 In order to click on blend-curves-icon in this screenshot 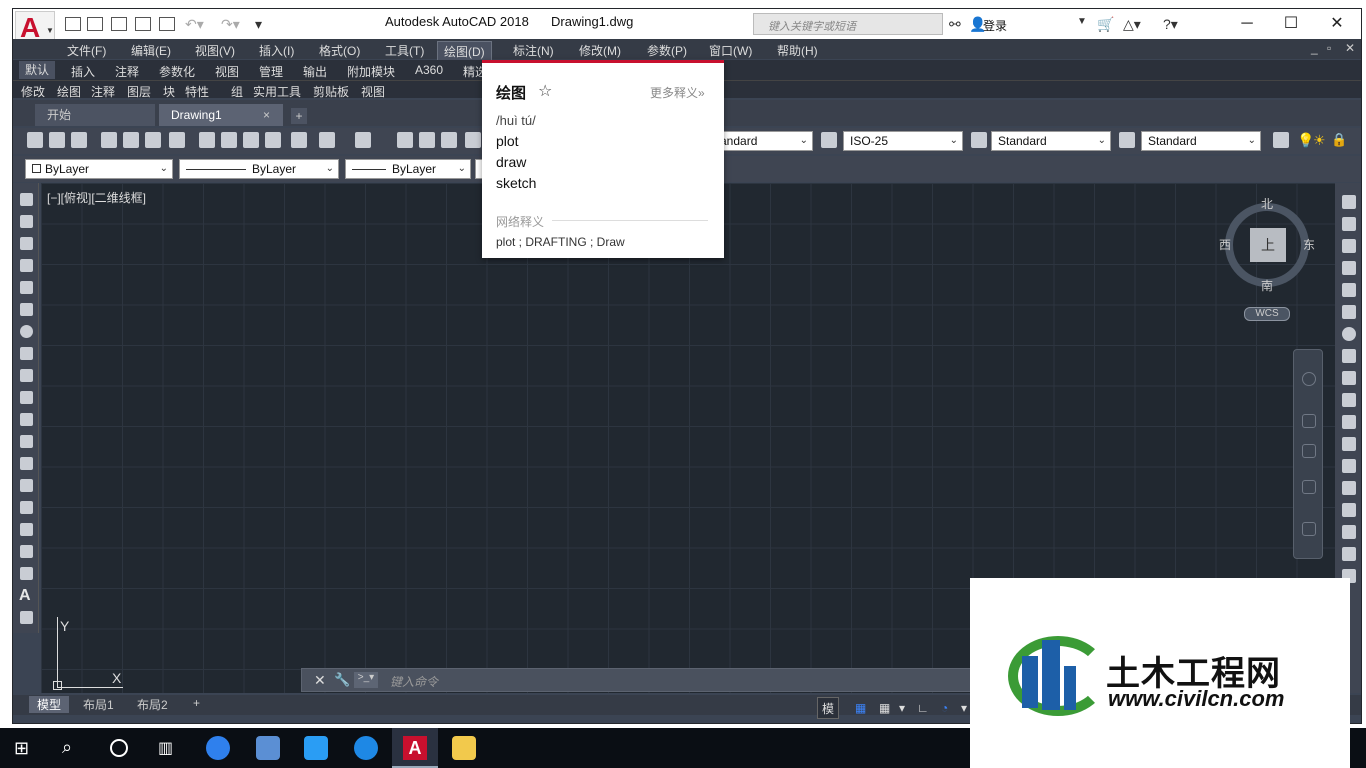, I will do `click(1349, 554)`.